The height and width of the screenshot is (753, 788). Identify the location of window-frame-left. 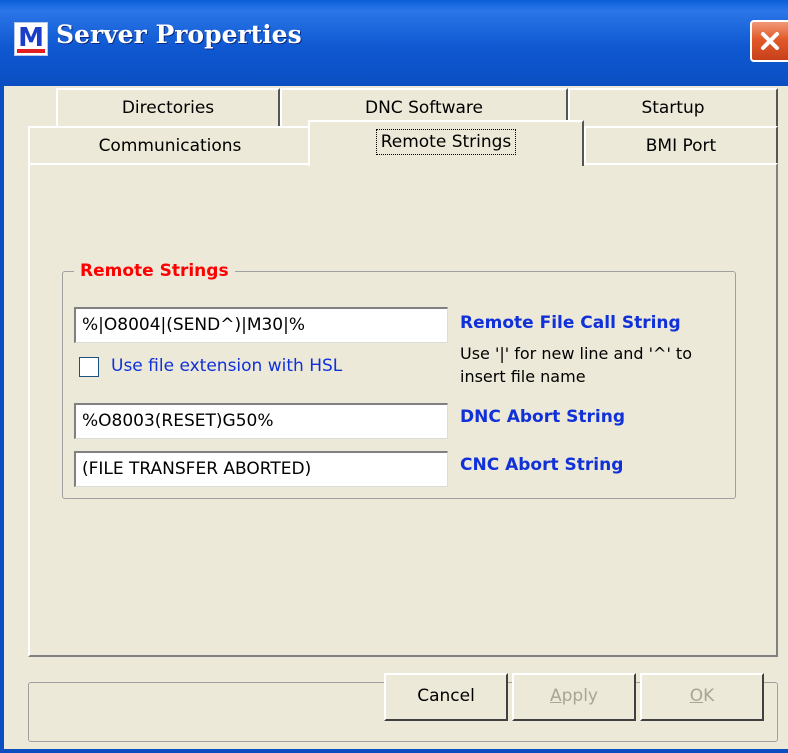
(2, 419).